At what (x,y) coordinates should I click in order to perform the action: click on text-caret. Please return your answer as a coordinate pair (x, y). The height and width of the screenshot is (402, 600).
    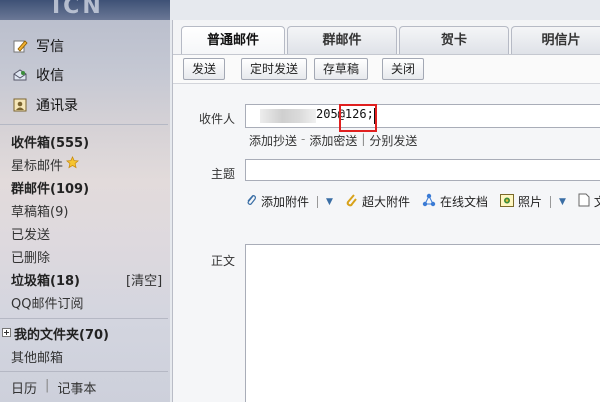
    Looking at the image, I should click on (374, 116).